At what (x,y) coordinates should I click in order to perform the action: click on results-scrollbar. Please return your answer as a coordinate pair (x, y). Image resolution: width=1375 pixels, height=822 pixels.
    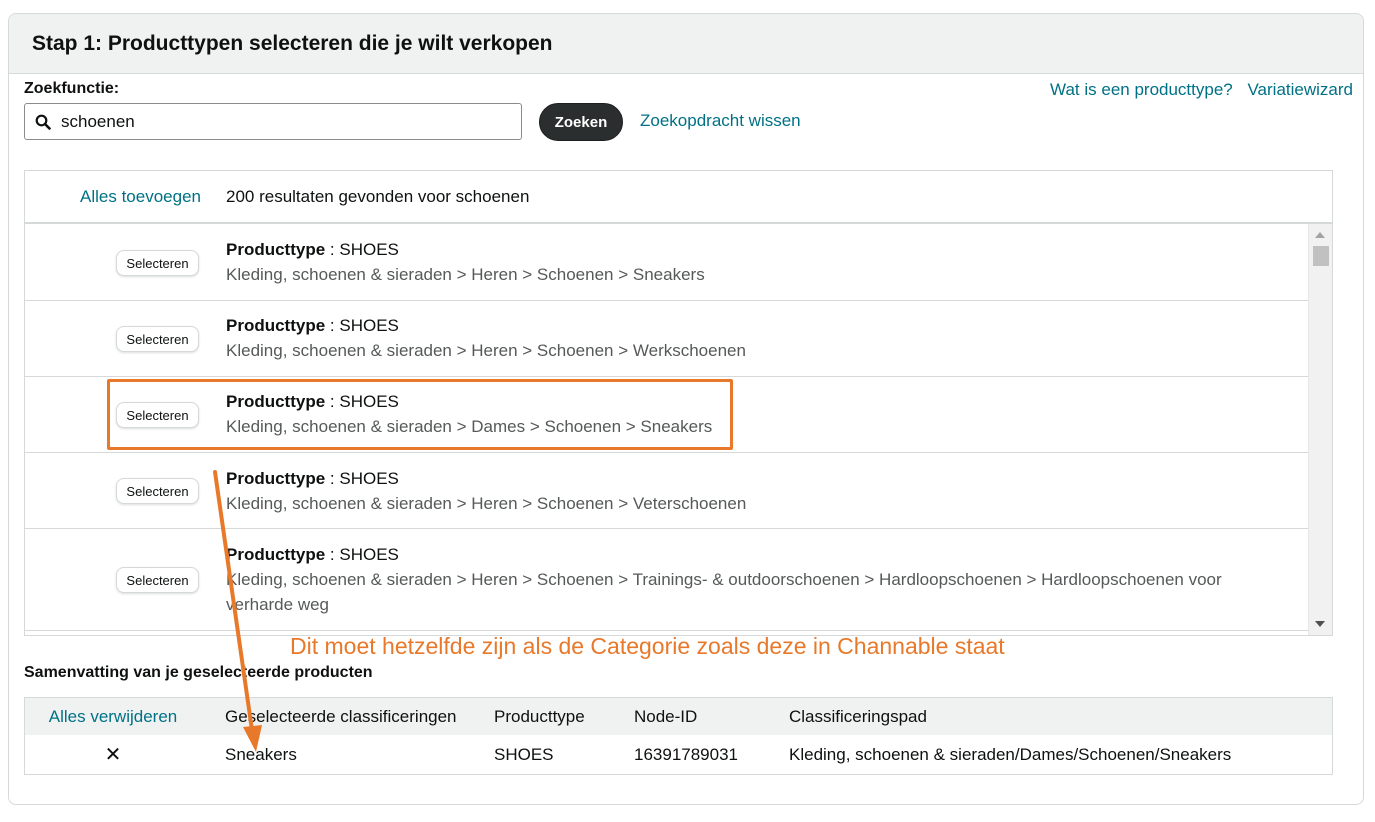
    Looking at the image, I should click on (1320, 429).